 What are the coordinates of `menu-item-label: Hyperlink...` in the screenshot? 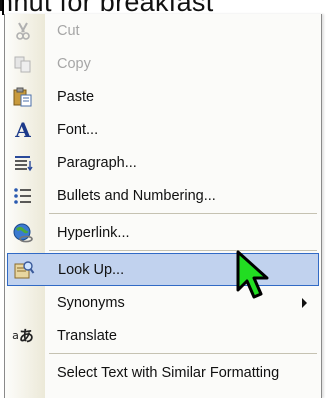 It's located at (93, 232).